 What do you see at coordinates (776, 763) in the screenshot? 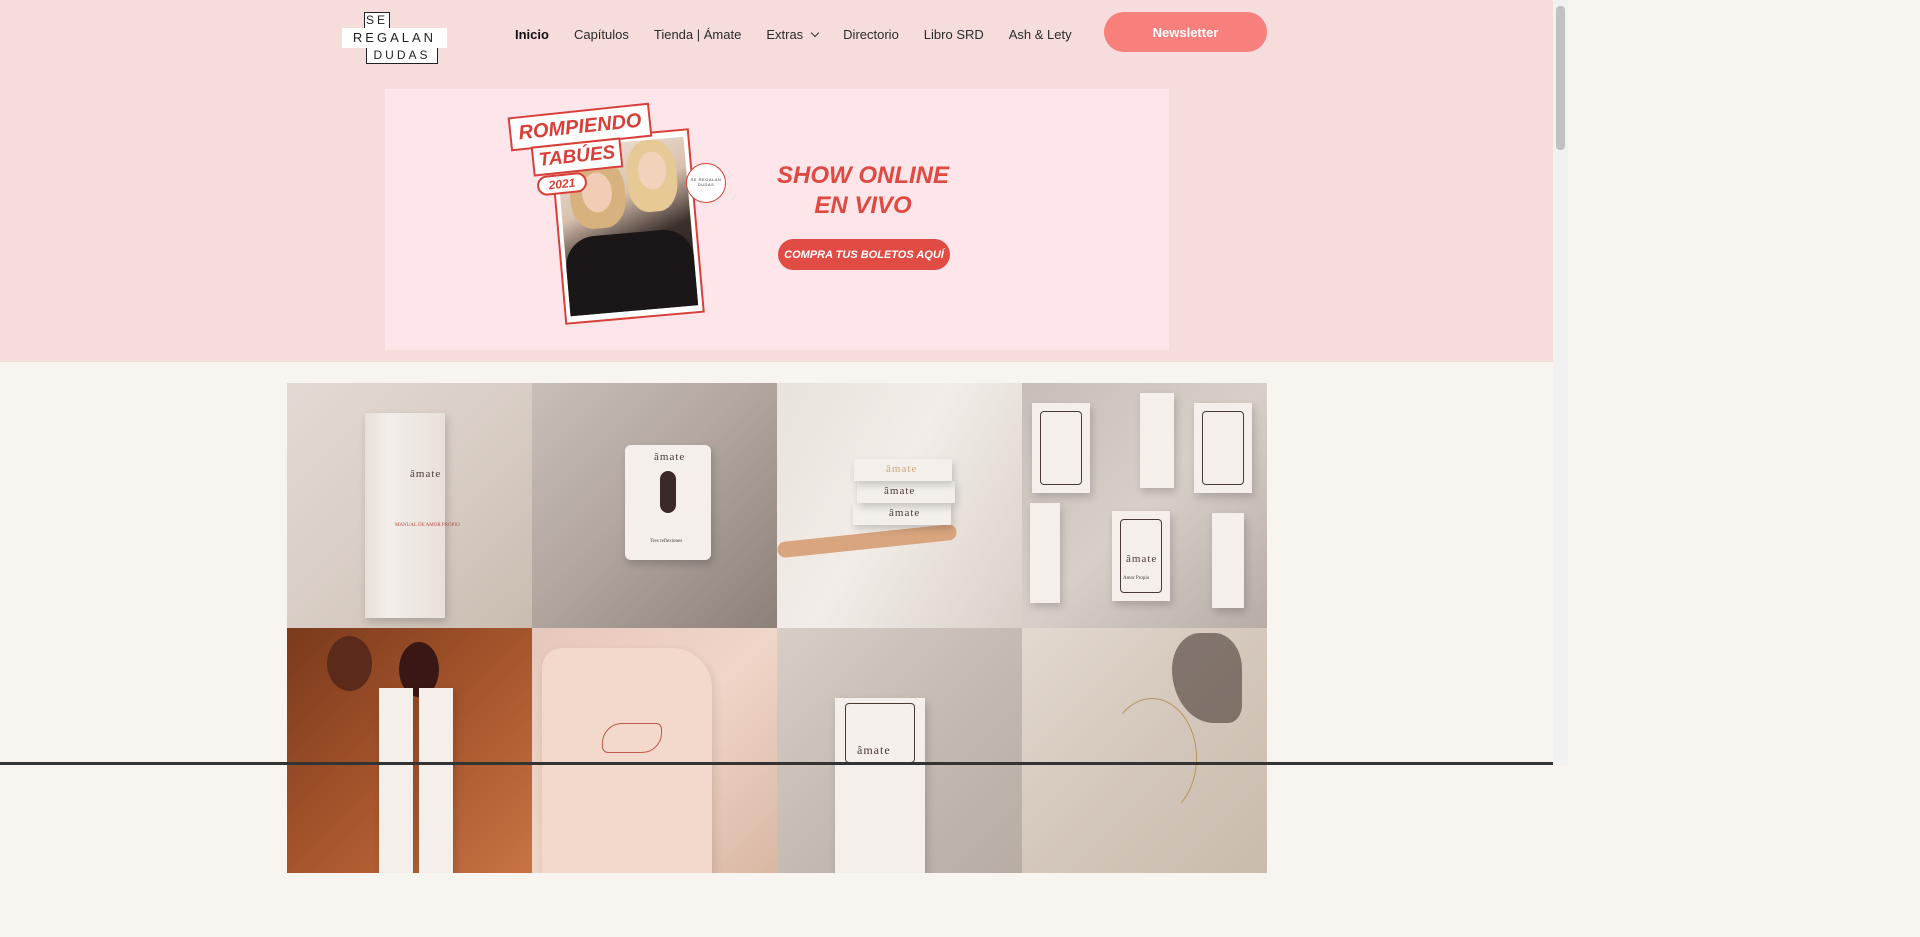
I see `taskbar-edge` at bounding box center [776, 763].